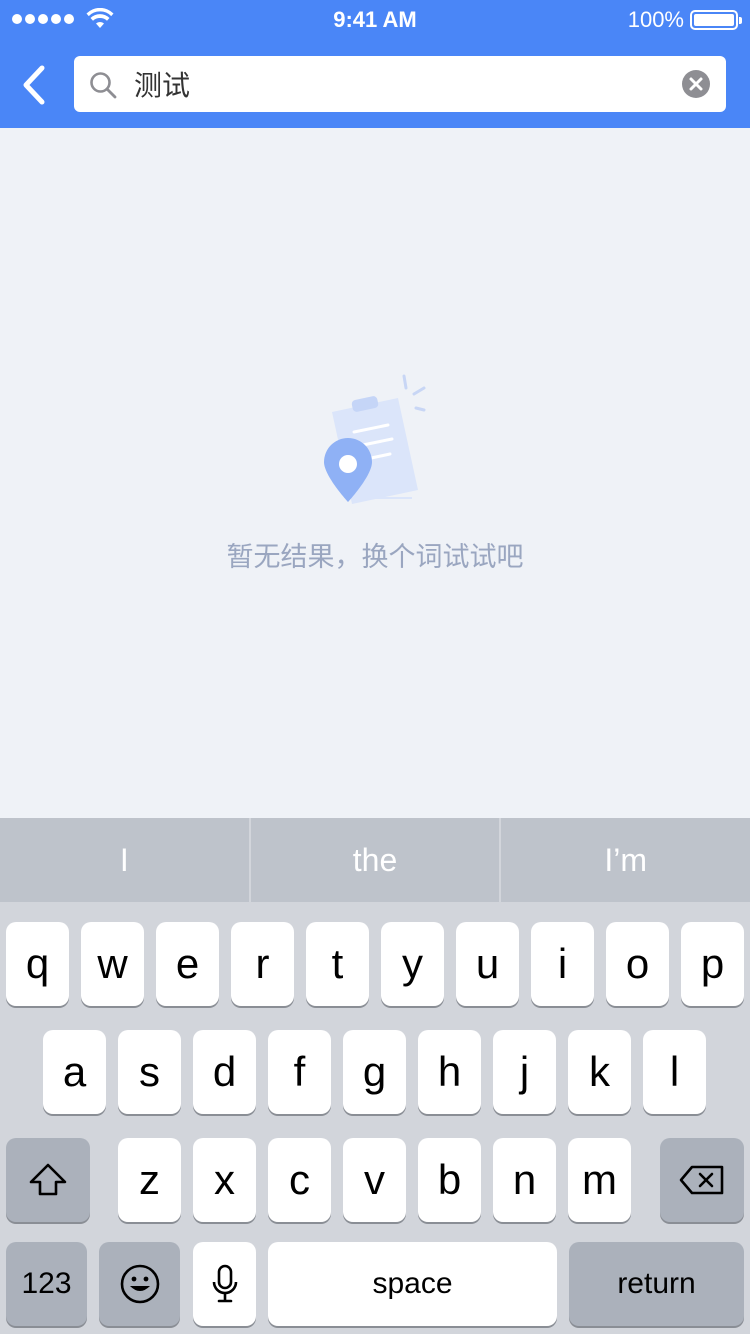  I want to click on search-icon, so click(103, 85).